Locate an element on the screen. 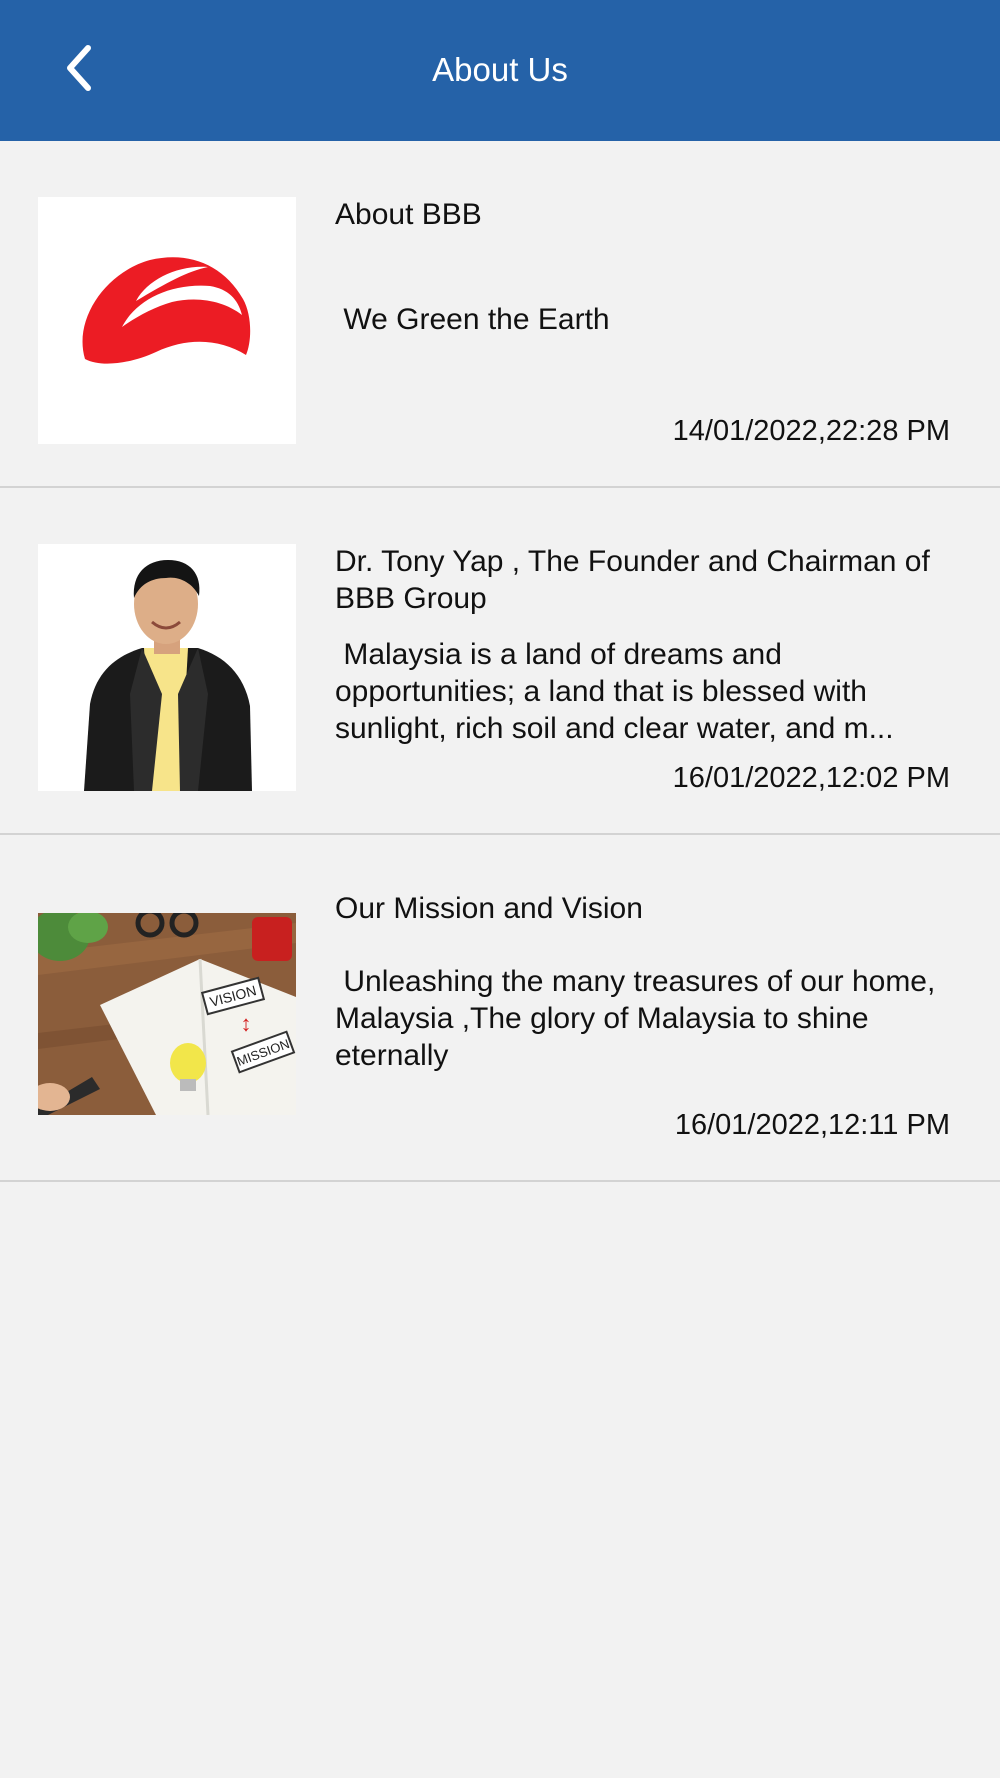 The width and height of the screenshot is (1000, 1778). bbb-logo-image is located at coordinates (167, 320).